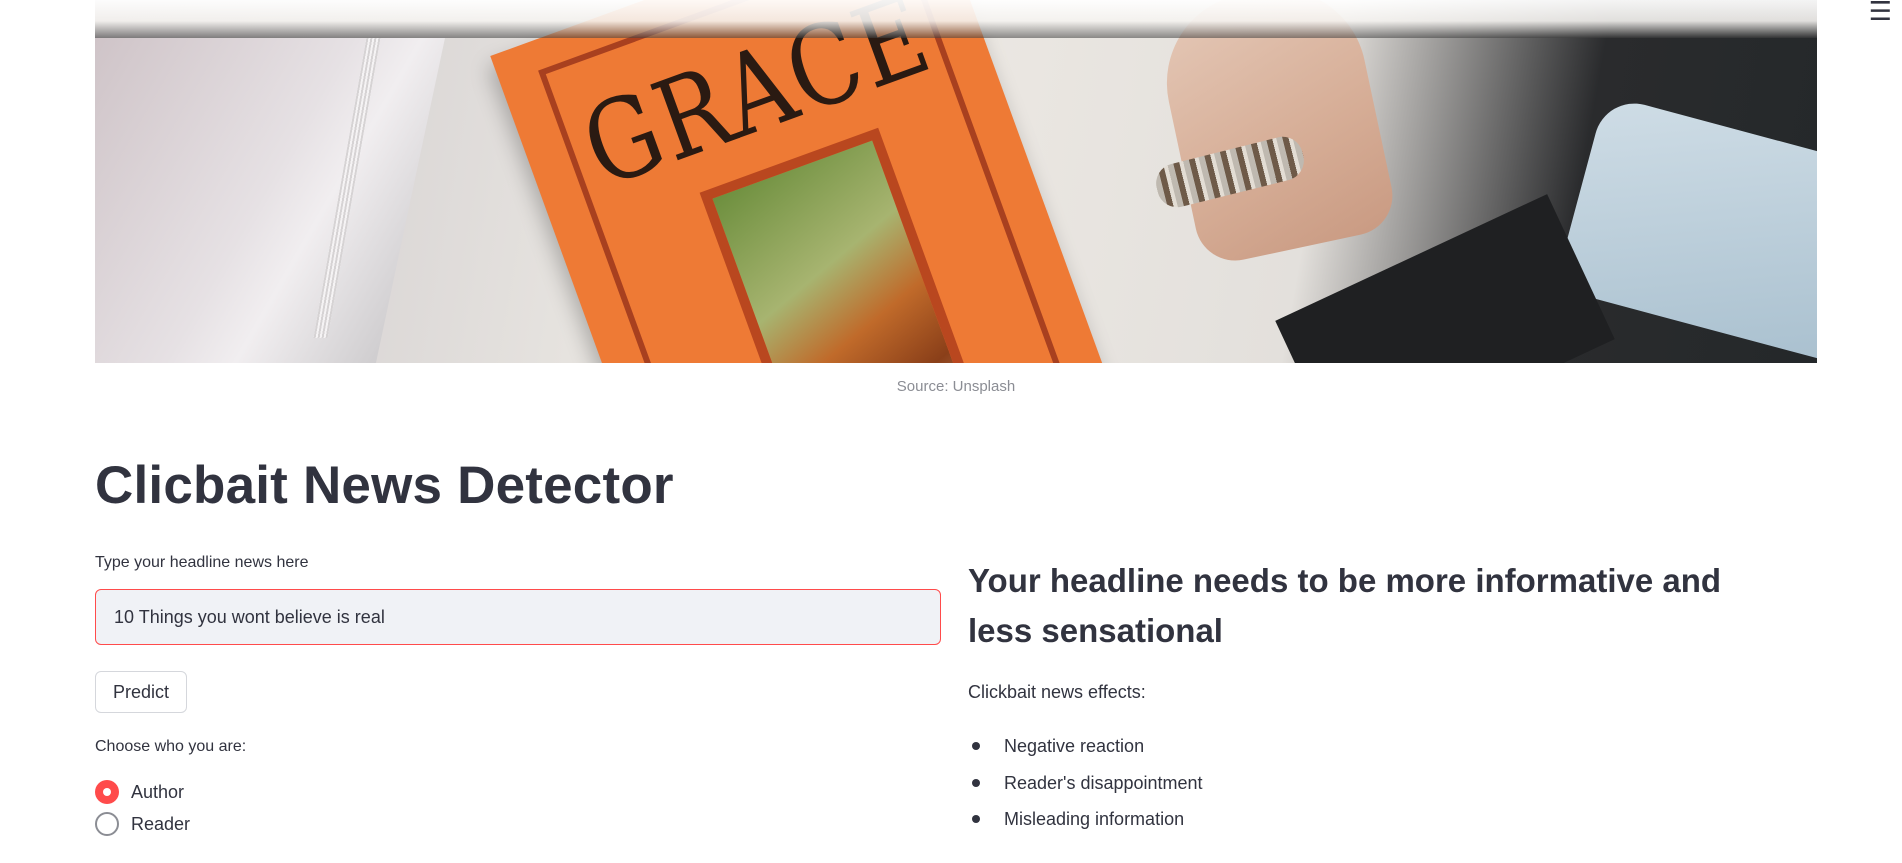  Describe the element at coordinates (800, 181) in the screenshot. I see `hero-book: GRACE` at that location.